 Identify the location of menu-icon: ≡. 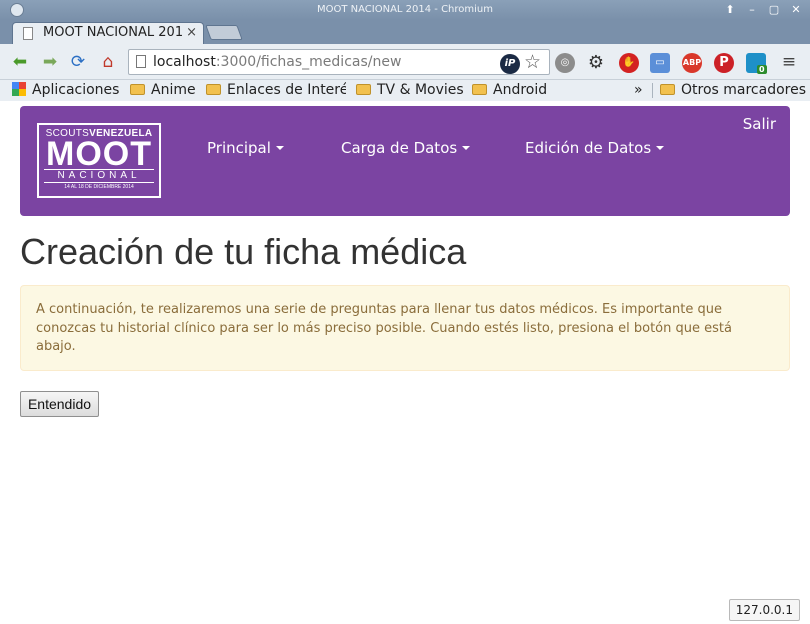
(789, 62).